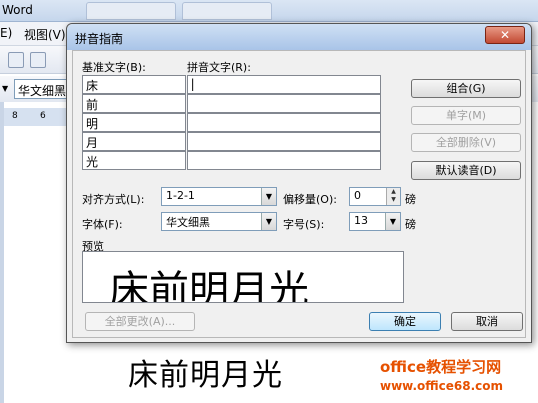 Image resolution: width=538 pixels, height=403 pixels. I want to click on preview-text: 床前明月光, so click(209, 285).